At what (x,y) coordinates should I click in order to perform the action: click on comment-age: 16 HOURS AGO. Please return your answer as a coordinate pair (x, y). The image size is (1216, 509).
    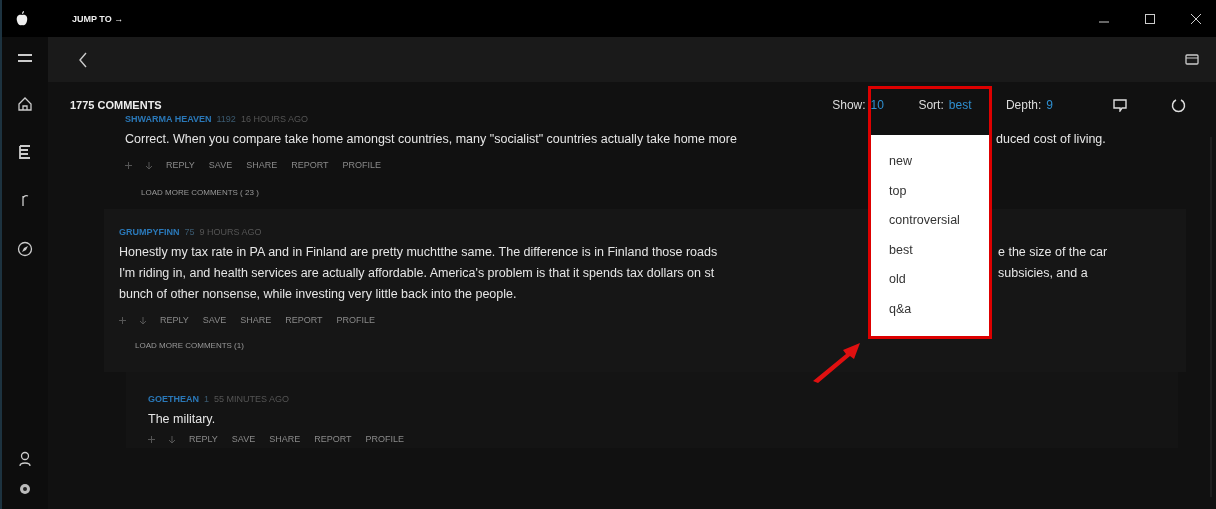
    Looking at the image, I should click on (274, 119).